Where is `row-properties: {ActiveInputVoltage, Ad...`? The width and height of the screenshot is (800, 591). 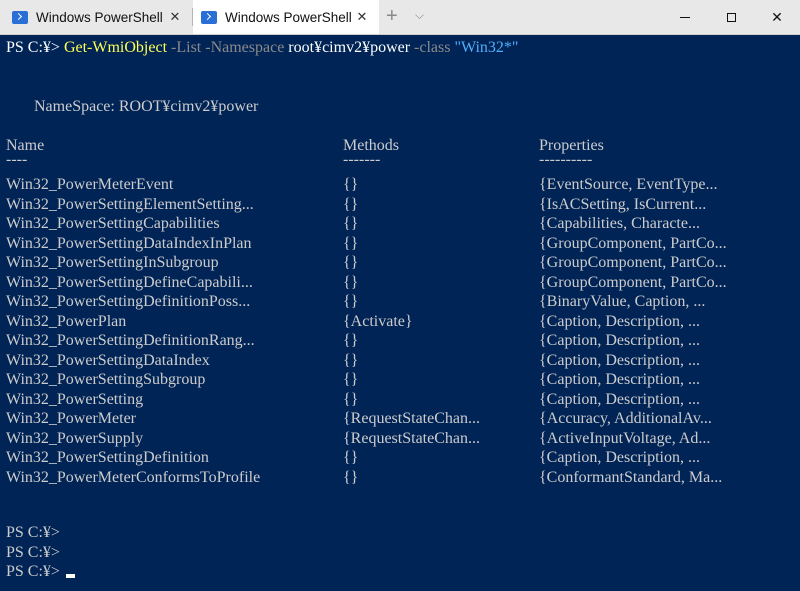
row-properties: {ActiveInputVoltage, Ad... is located at coordinates (625, 438).